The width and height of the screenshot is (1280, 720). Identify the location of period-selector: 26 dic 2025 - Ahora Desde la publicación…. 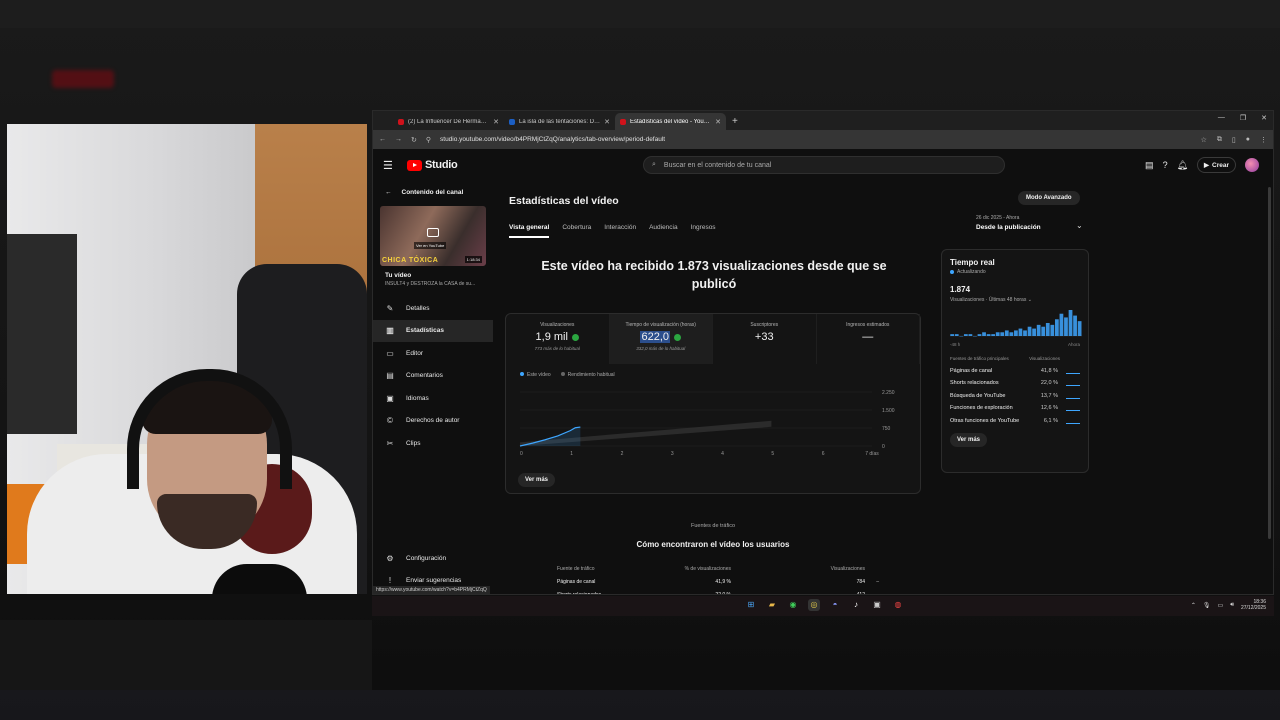
(1029, 223).